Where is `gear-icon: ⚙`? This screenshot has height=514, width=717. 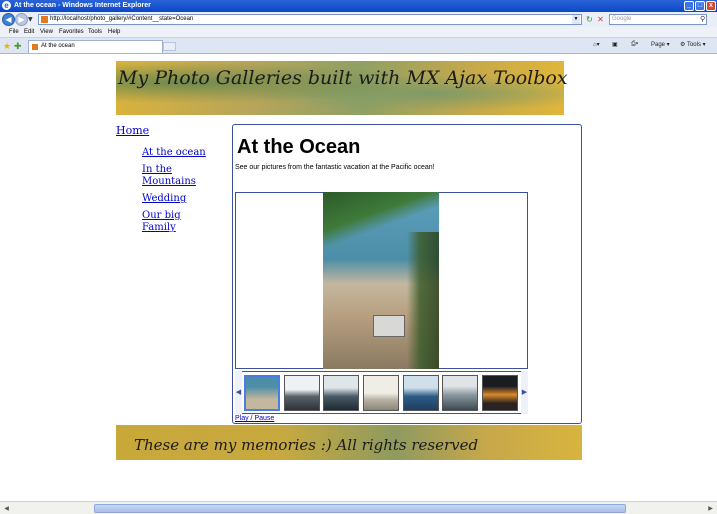
gear-icon: ⚙ is located at coordinates (683, 45).